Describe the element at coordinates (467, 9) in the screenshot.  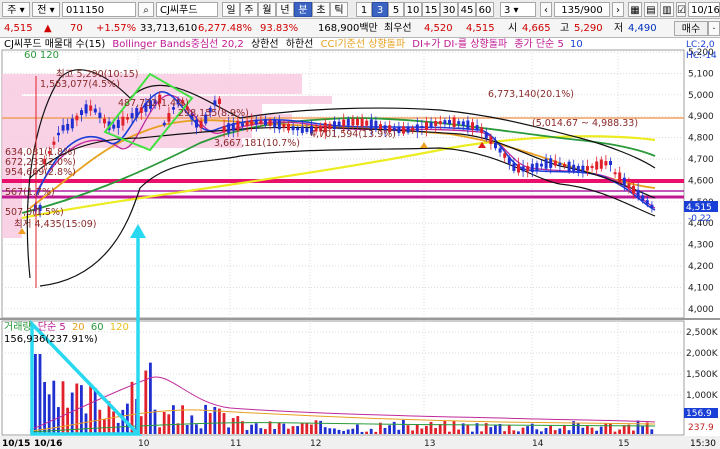
I see `interval-45: 45` at that location.